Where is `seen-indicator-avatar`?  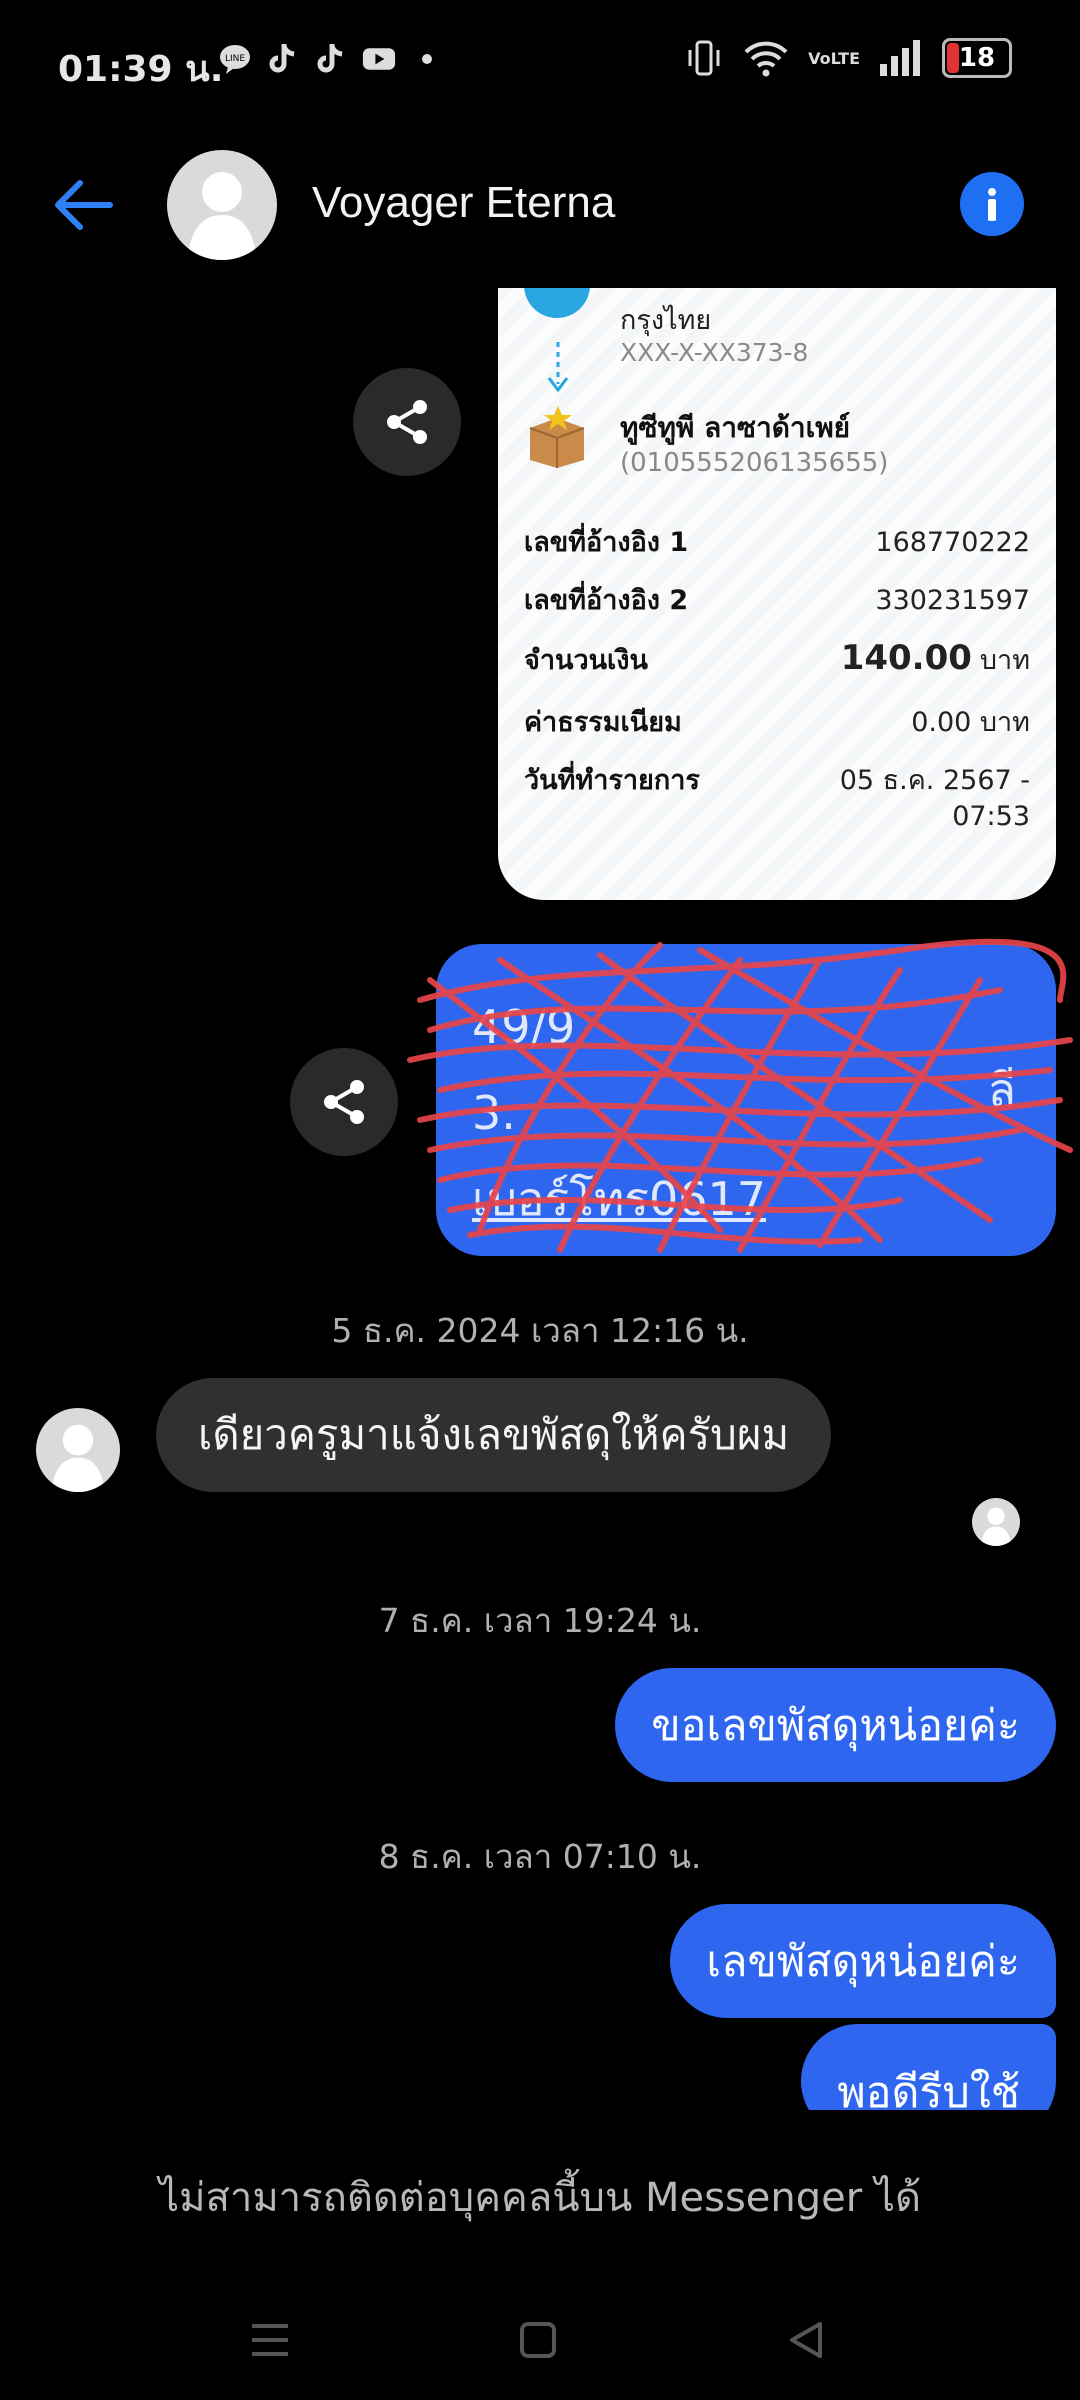
seen-indicator-avatar is located at coordinates (996, 1522).